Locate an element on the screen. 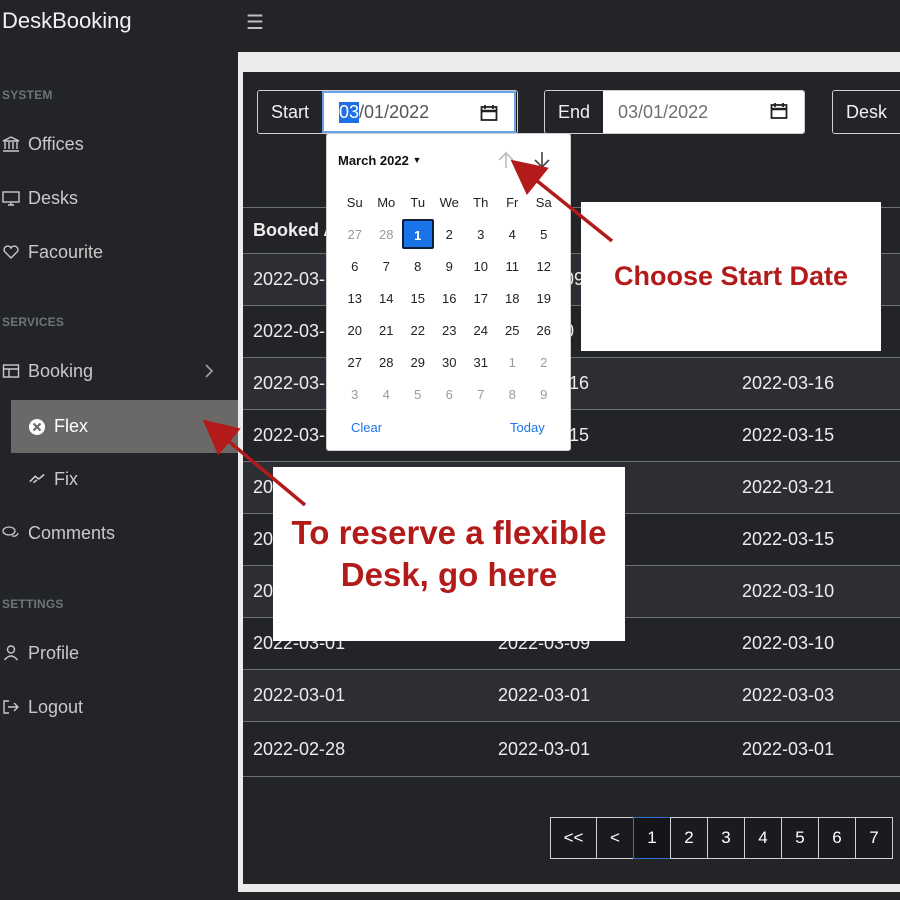  table-row: 2022-03-01 2022-03-01 2022-03-03 is located at coordinates (571, 695).